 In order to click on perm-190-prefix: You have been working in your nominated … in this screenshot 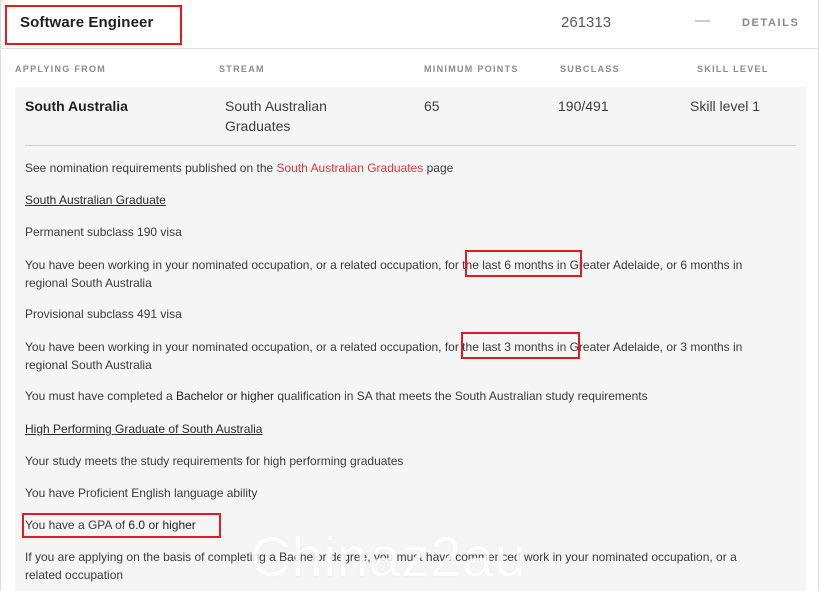, I will do `click(235, 265)`.